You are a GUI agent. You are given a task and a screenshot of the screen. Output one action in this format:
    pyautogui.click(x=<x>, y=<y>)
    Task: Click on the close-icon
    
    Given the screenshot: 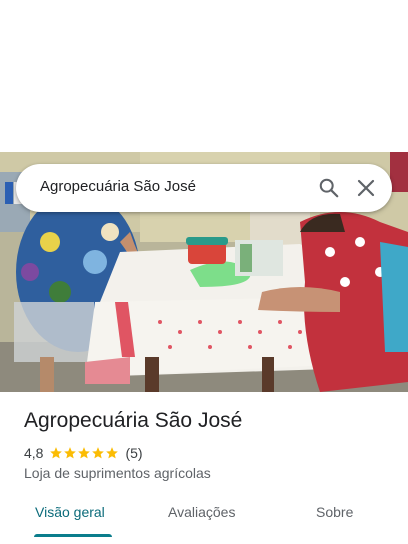 What is the action you would take?
    pyautogui.click(x=366, y=188)
    